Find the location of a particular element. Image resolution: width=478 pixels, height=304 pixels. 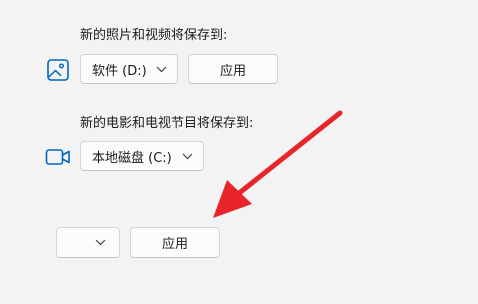

photos-apply-button: 应用 is located at coordinates (233, 69).